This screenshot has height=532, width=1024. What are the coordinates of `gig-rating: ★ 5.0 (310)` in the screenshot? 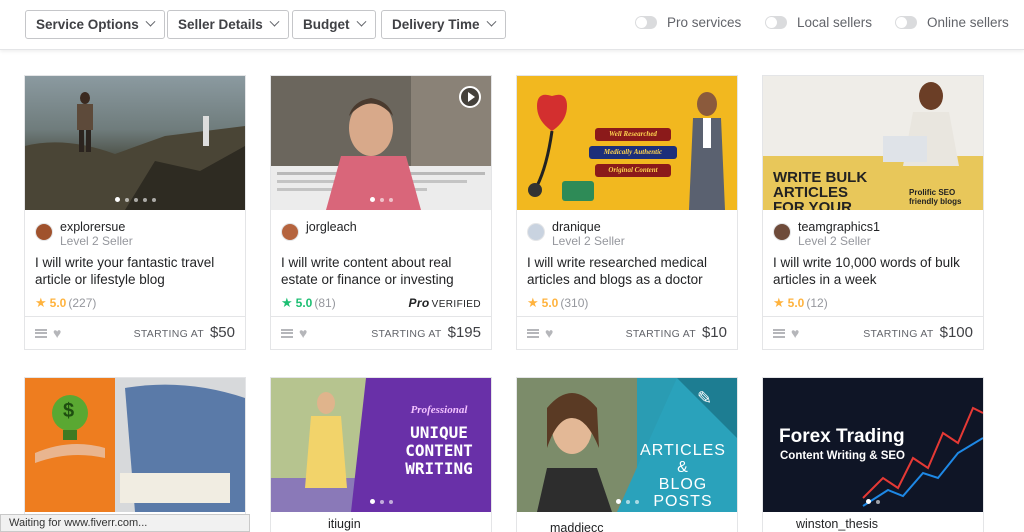 It's located at (627, 303).